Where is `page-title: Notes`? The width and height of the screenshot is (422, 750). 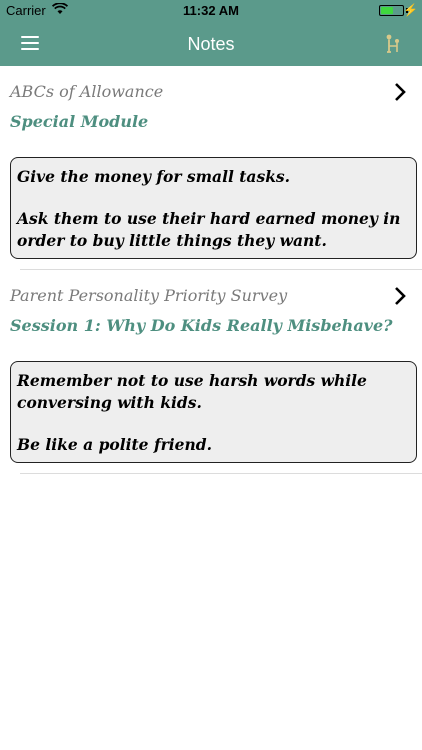 page-title: Notes is located at coordinates (211, 44).